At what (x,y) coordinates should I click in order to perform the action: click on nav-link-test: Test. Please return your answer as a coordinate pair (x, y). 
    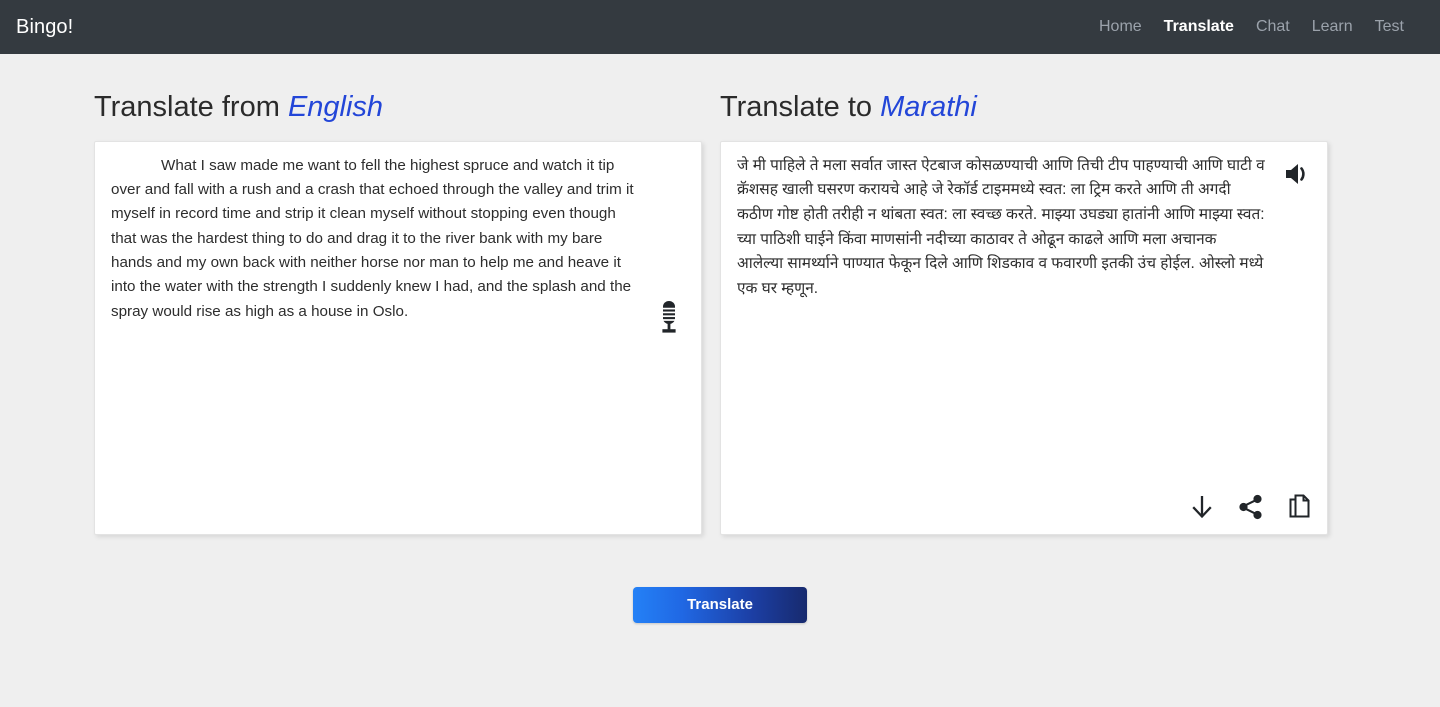
    Looking at the image, I should click on (1389, 27).